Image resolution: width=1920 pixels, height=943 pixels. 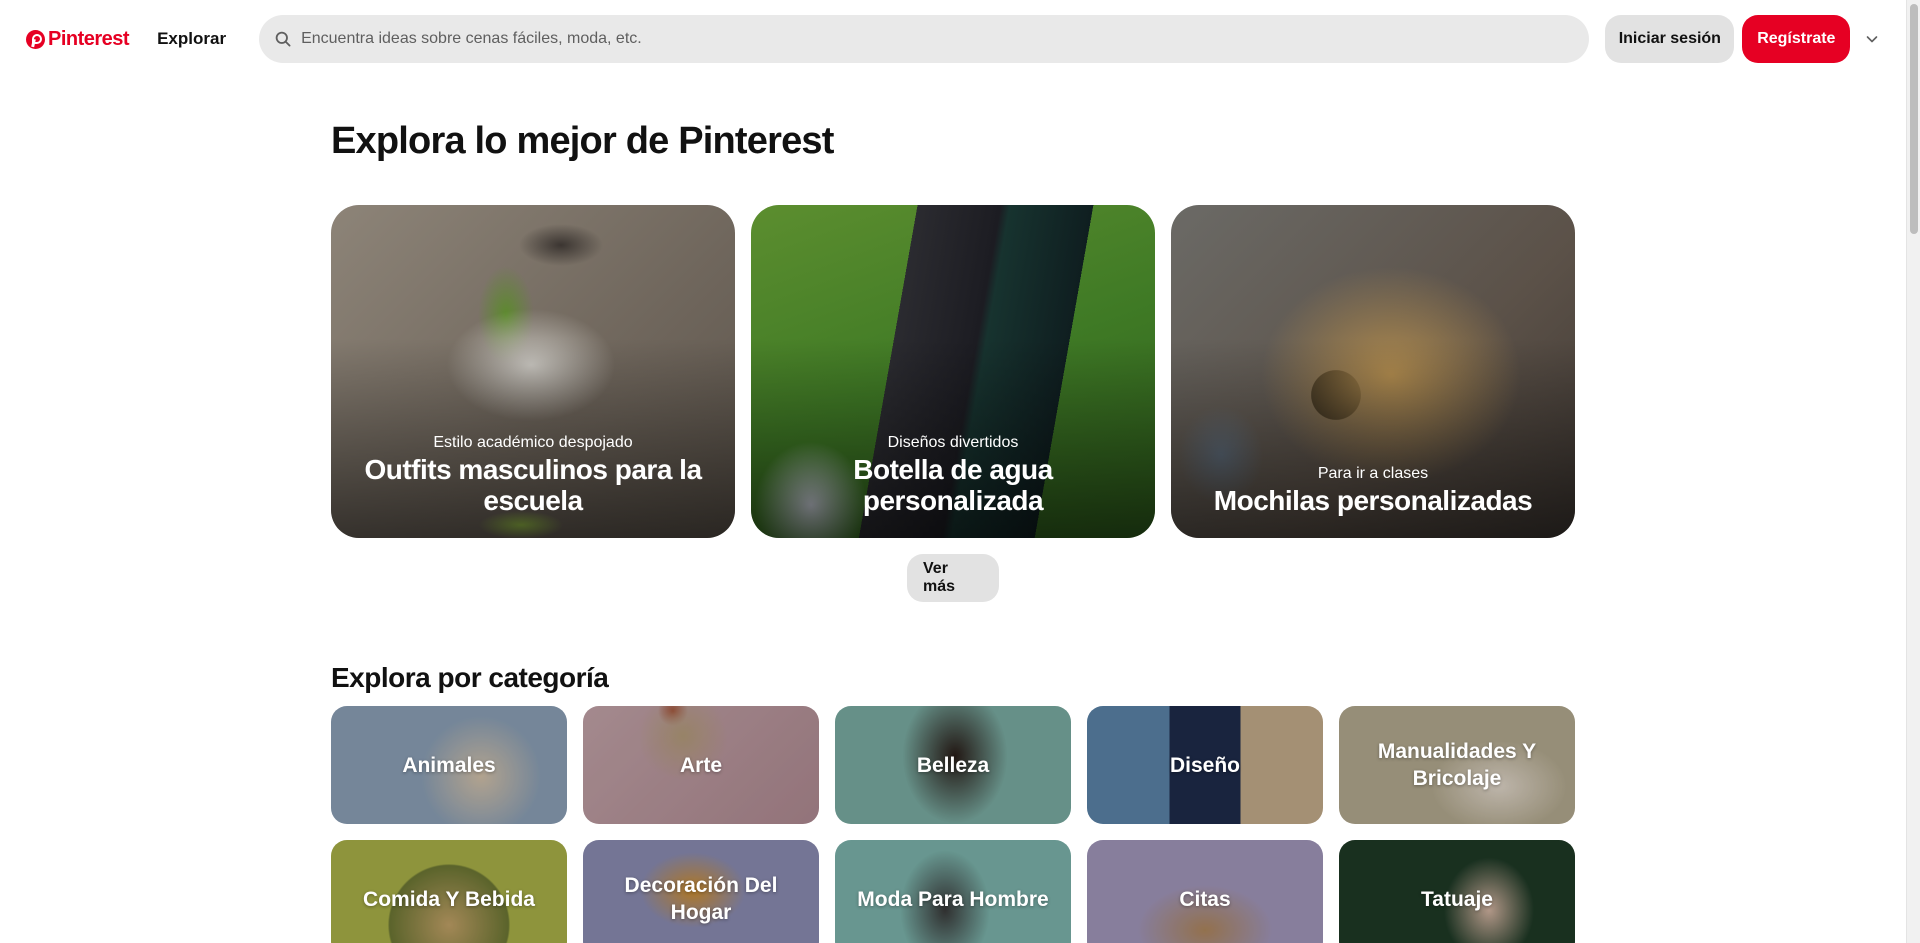 What do you see at coordinates (470, 677) in the screenshot?
I see `categories-title: Explora por categoría` at bounding box center [470, 677].